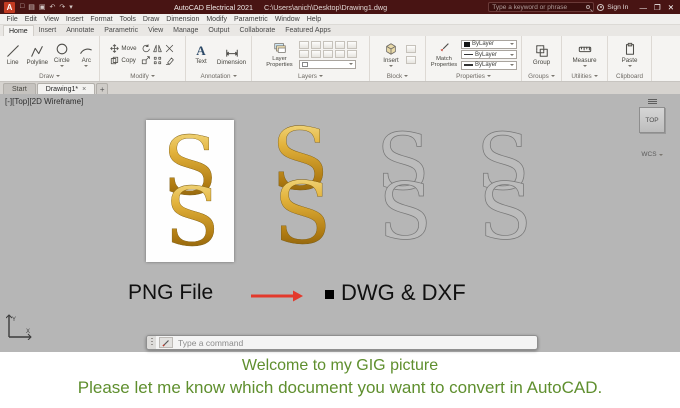  Describe the element at coordinates (210, 343) in the screenshot. I see `command-input: Type a command` at that location.